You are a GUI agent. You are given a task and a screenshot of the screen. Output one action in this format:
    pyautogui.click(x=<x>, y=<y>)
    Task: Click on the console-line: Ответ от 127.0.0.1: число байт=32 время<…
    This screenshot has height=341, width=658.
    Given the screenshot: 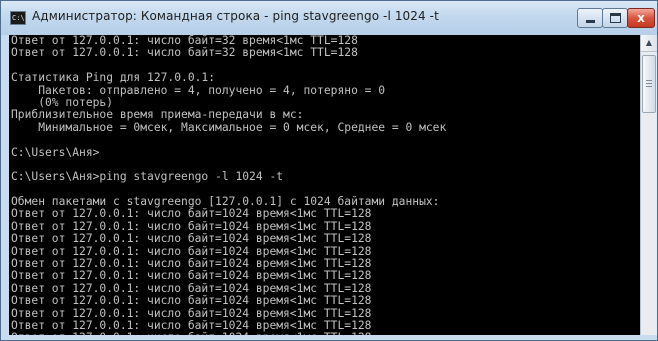 What is the action you would take?
    pyautogui.click(x=184, y=53)
    